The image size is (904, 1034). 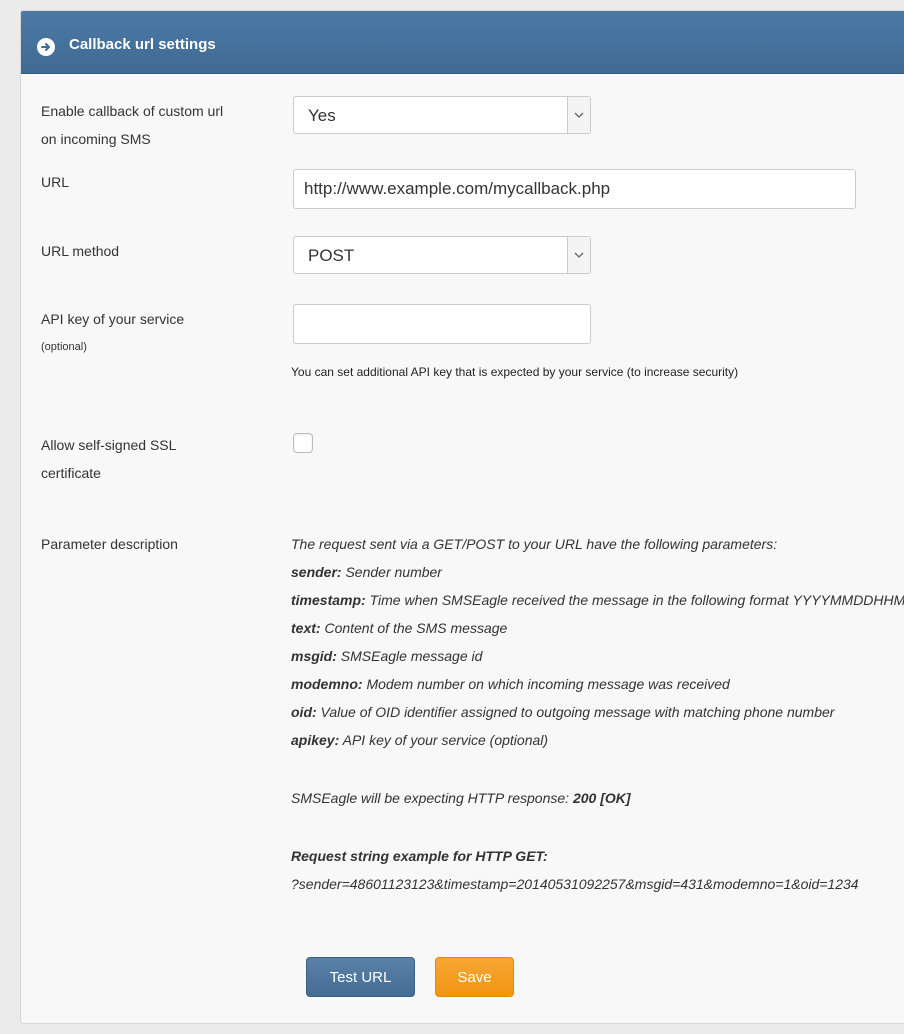 I want to click on param-sender: sender: Sender number, so click(x=366, y=572).